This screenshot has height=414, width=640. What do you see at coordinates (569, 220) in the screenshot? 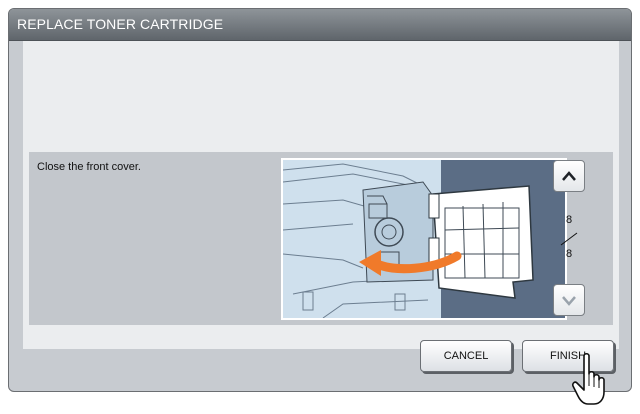
I see `page-current: 8` at bounding box center [569, 220].